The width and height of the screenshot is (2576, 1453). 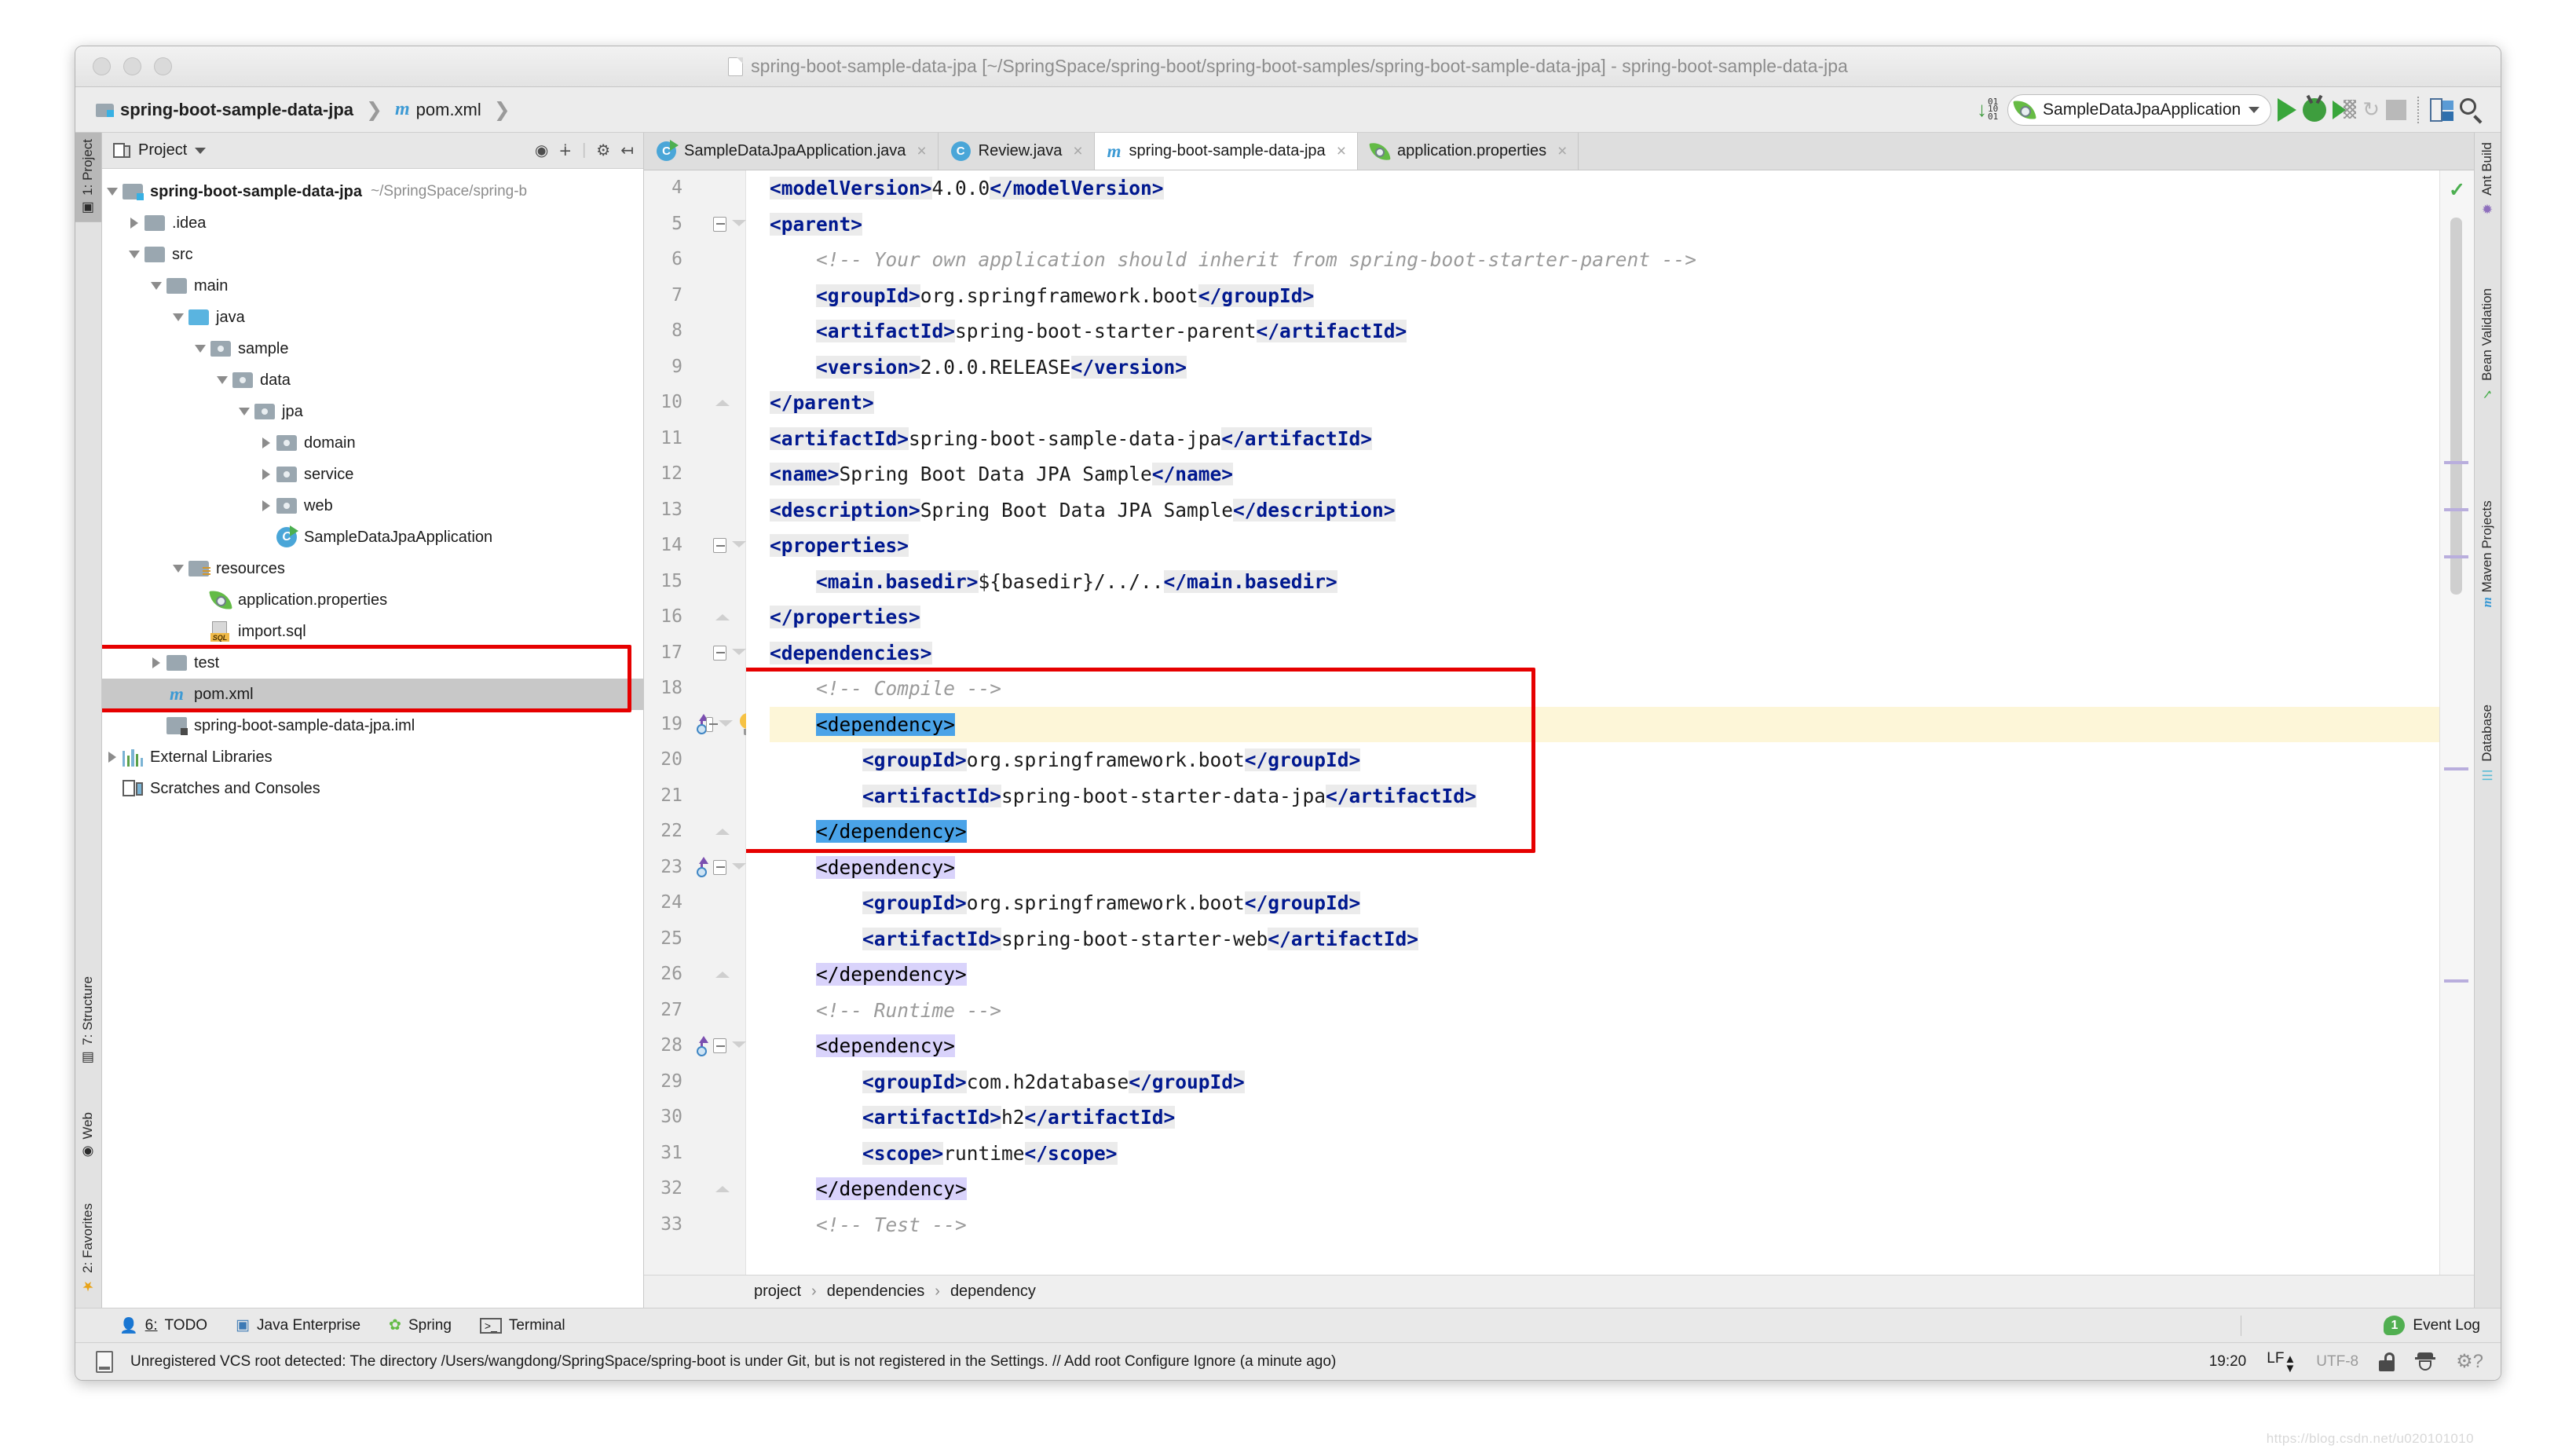 I want to click on editor-tab-application-properties: application.properties ×, so click(x=1469, y=151).